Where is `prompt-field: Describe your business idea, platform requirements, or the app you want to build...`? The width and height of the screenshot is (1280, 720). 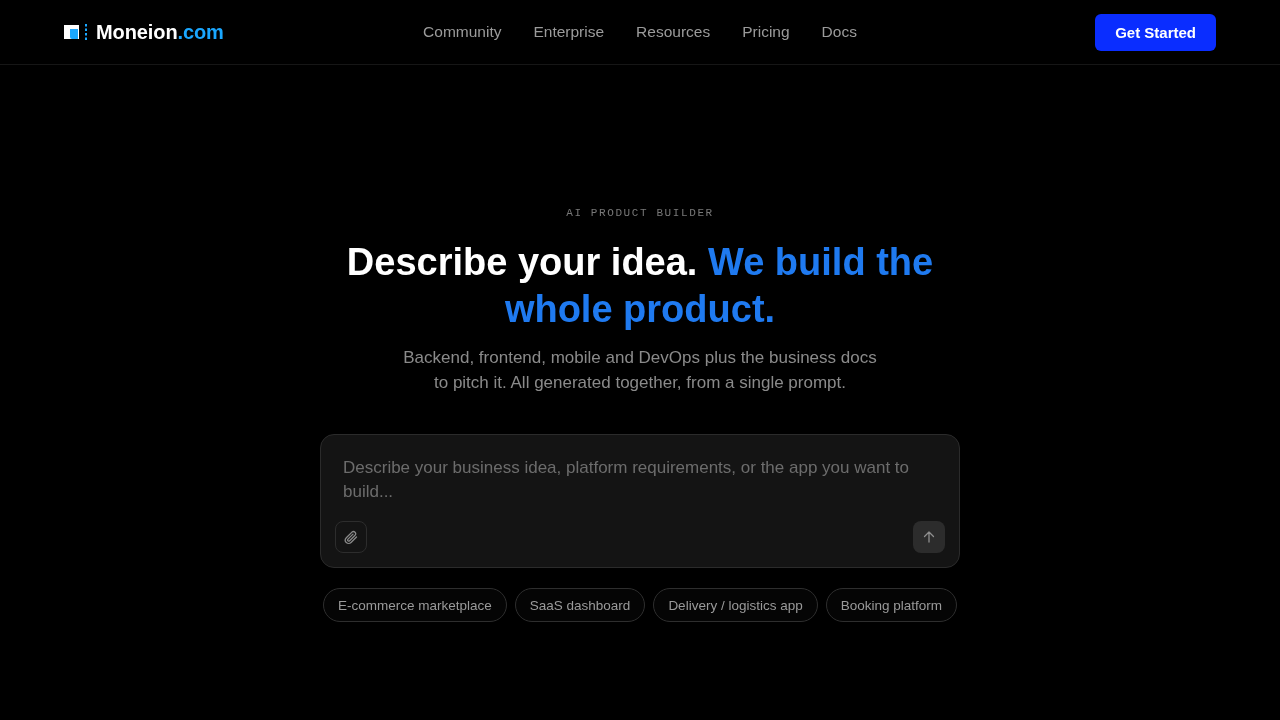
prompt-field: Describe your business idea, platform requirements, or the app you want to build... is located at coordinates (640, 501).